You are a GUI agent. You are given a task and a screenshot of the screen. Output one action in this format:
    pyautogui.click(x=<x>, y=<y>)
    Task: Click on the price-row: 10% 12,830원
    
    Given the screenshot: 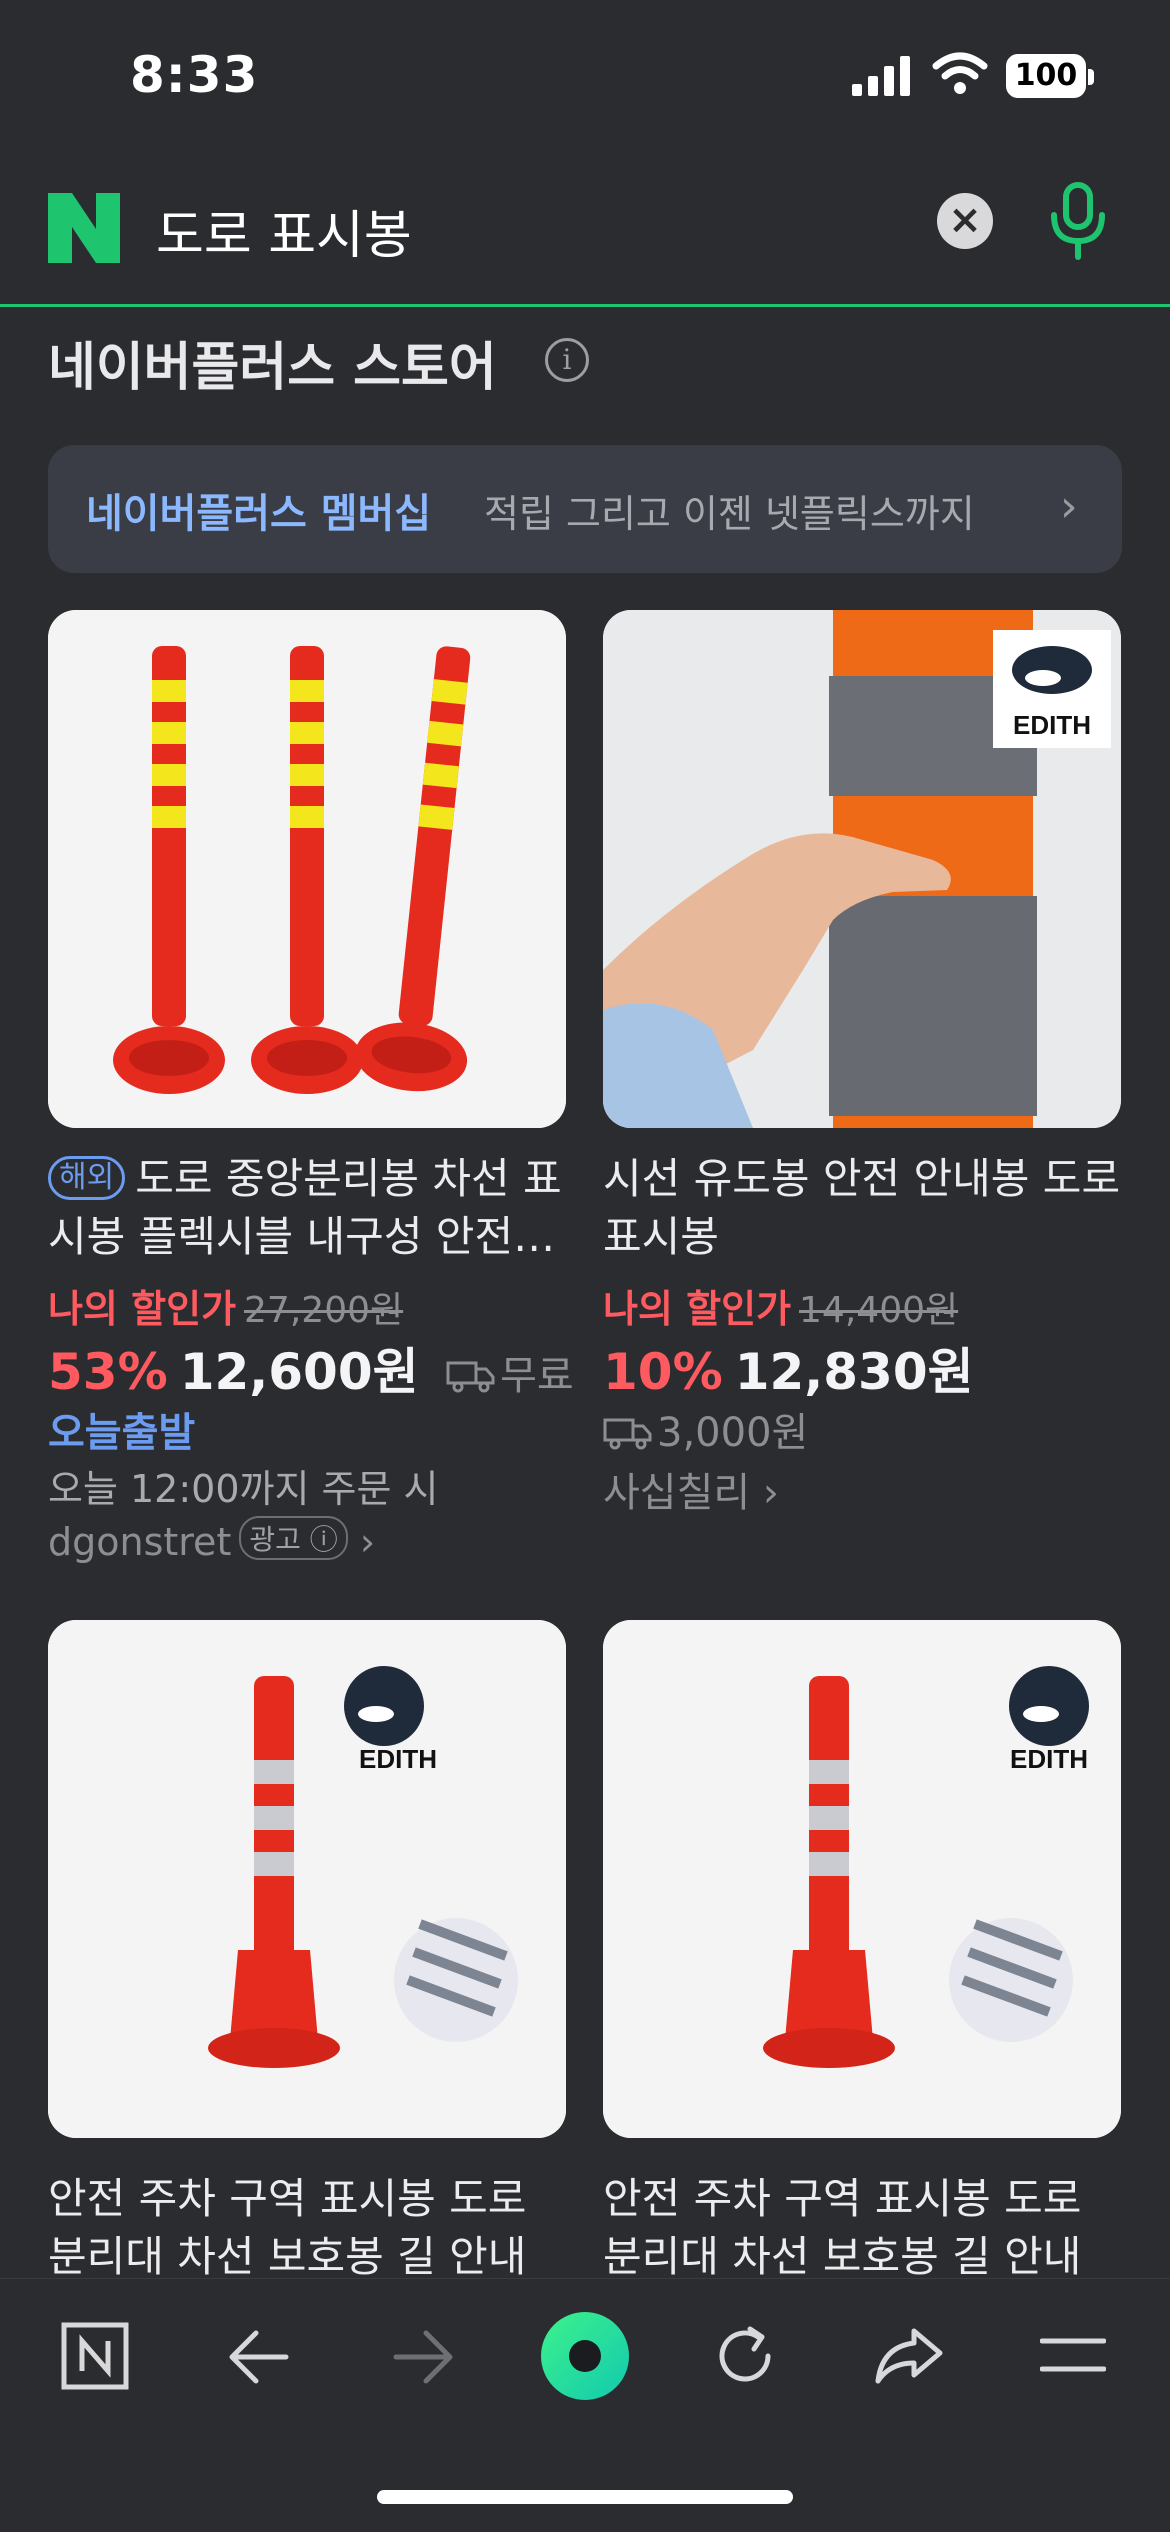 What is the action you would take?
    pyautogui.click(x=788, y=1368)
    